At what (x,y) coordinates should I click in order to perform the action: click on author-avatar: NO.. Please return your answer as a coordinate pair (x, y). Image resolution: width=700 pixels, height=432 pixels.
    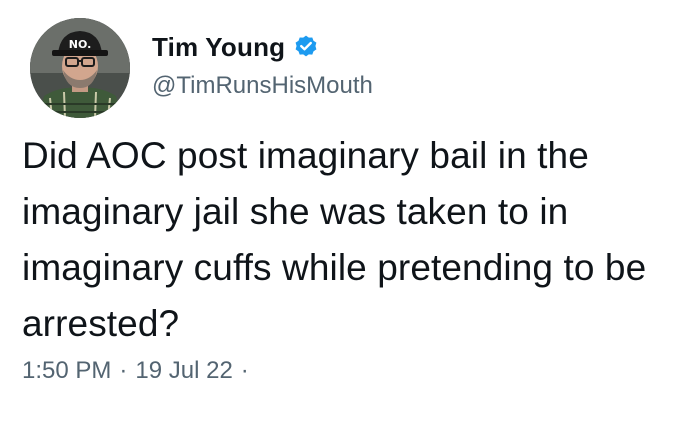
    Looking at the image, I should click on (80, 68).